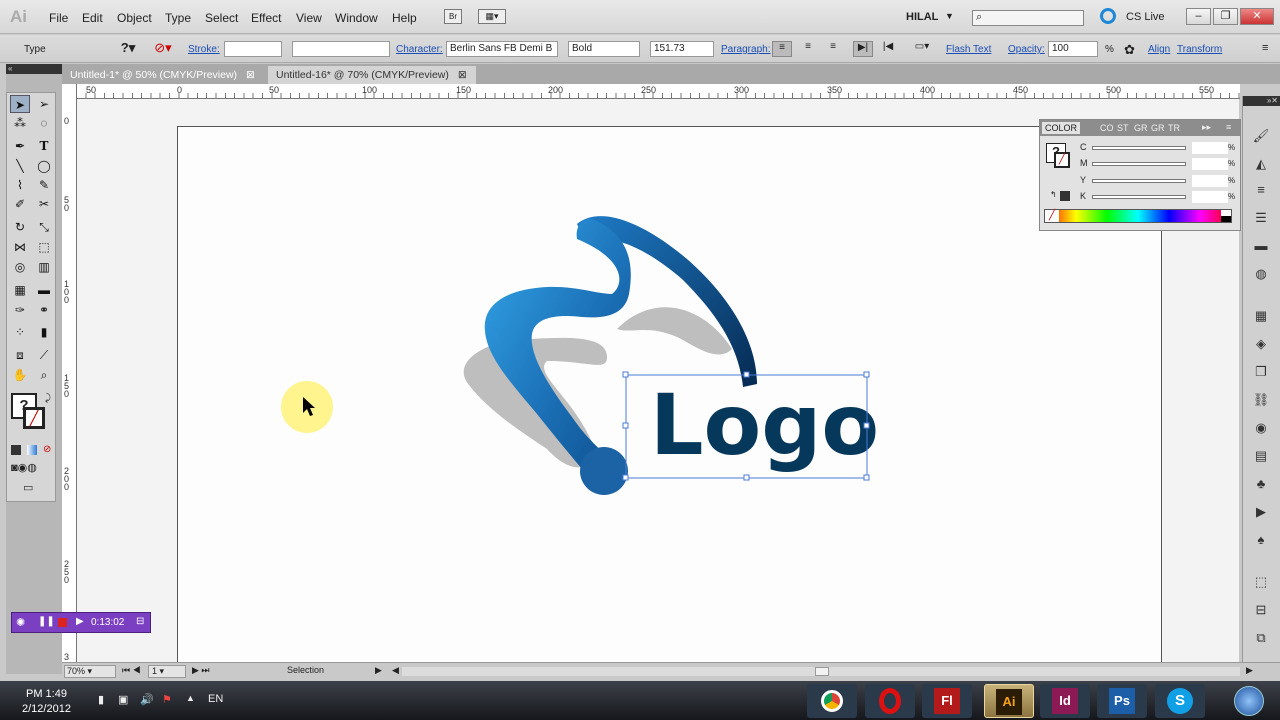 This screenshot has width=1280, height=720. I want to click on graphic-styles-icon: ♣, so click(1261, 484).